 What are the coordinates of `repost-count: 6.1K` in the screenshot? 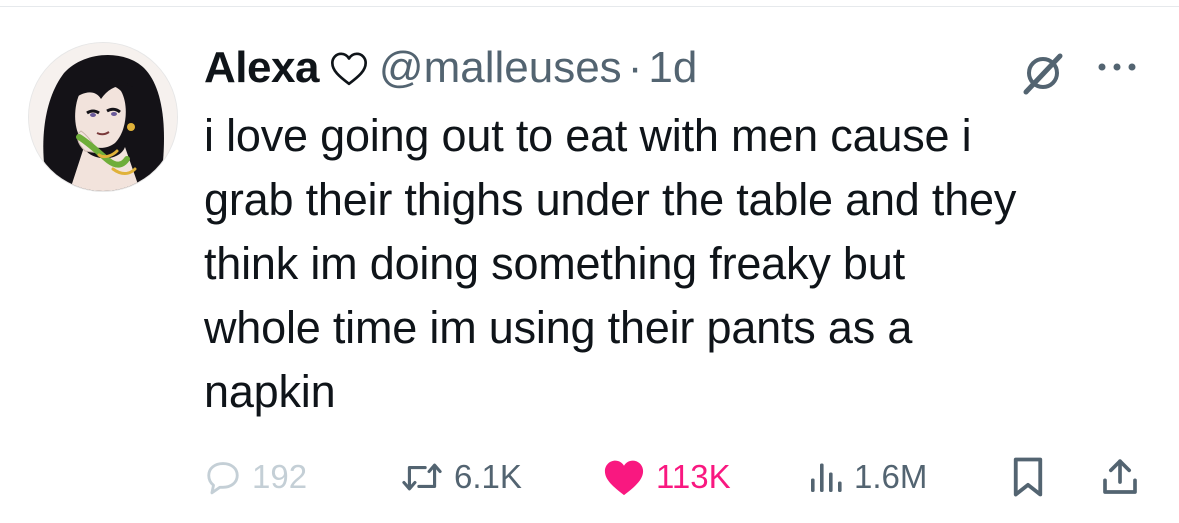 It's located at (488, 476).